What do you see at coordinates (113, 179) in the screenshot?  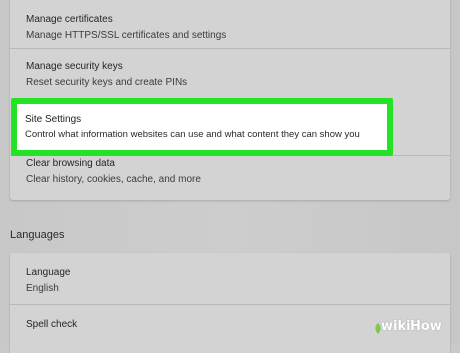 I see `row-description: Clear history, cookies, cache, and more` at bounding box center [113, 179].